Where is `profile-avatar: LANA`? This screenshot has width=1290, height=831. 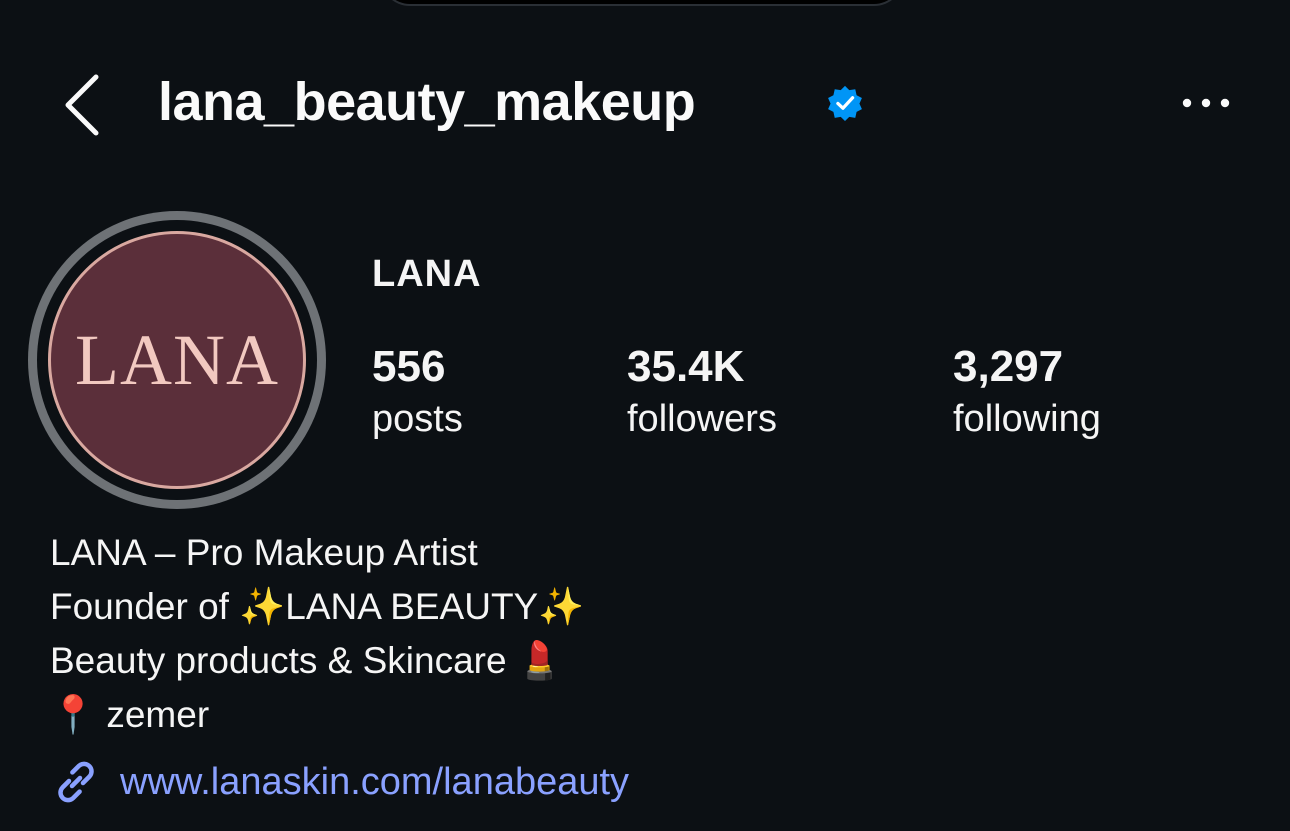
profile-avatar: LANA is located at coordinates (177, 360).